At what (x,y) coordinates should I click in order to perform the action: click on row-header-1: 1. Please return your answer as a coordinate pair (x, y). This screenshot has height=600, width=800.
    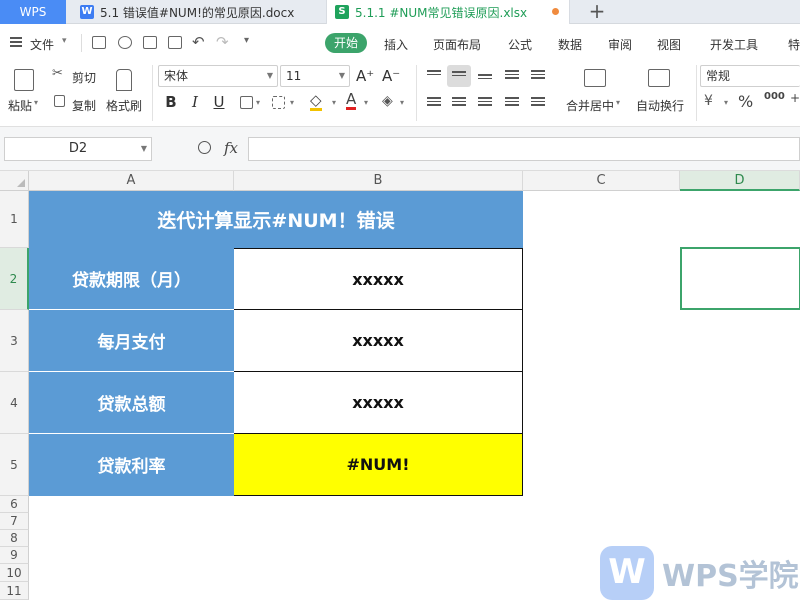
    Looking at the image, I should click on (14, 219).